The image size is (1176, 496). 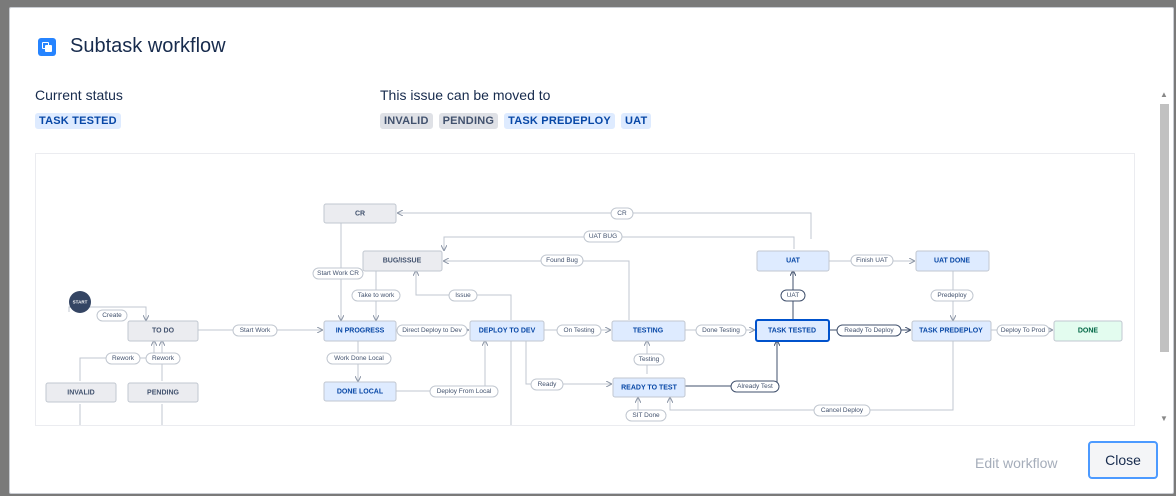 I want to click on transition-deploy-to-prod: Deploy To Prod, so click(x=1023, y=330).